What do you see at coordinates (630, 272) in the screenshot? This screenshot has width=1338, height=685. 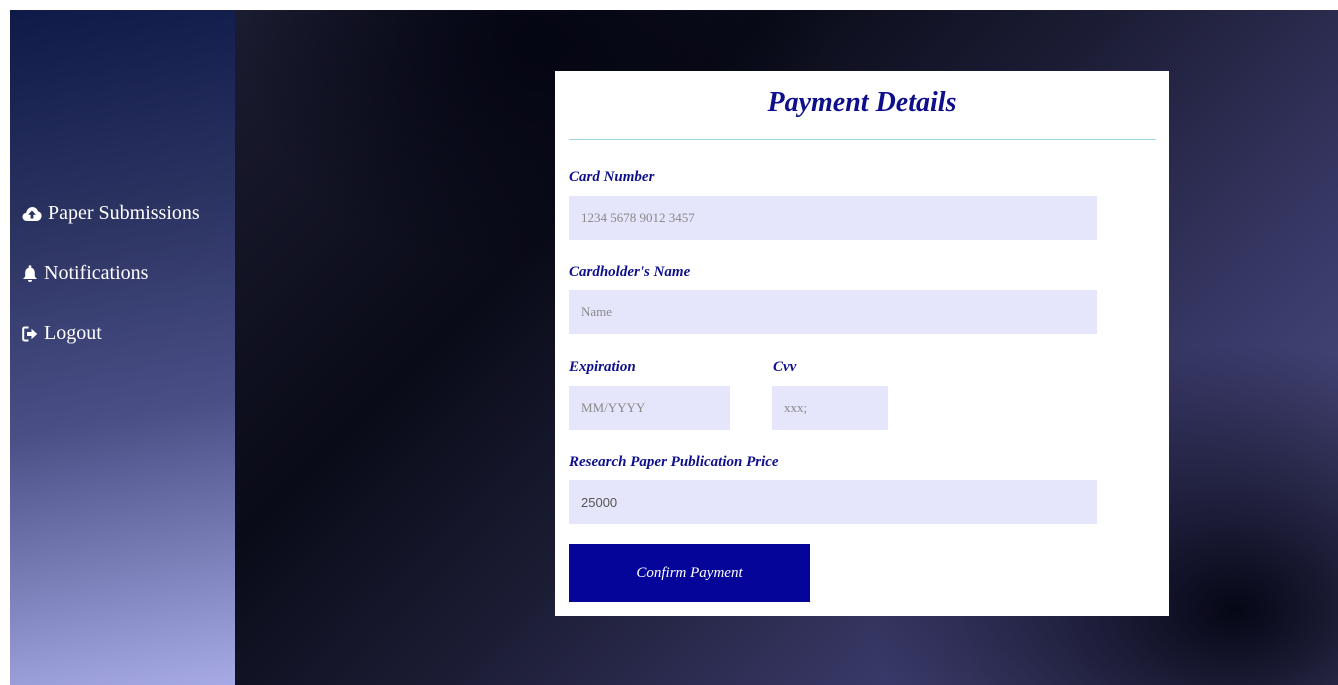 I see `cardholder-name-label: Cardholder's Name` at bounding box center [630, 272].